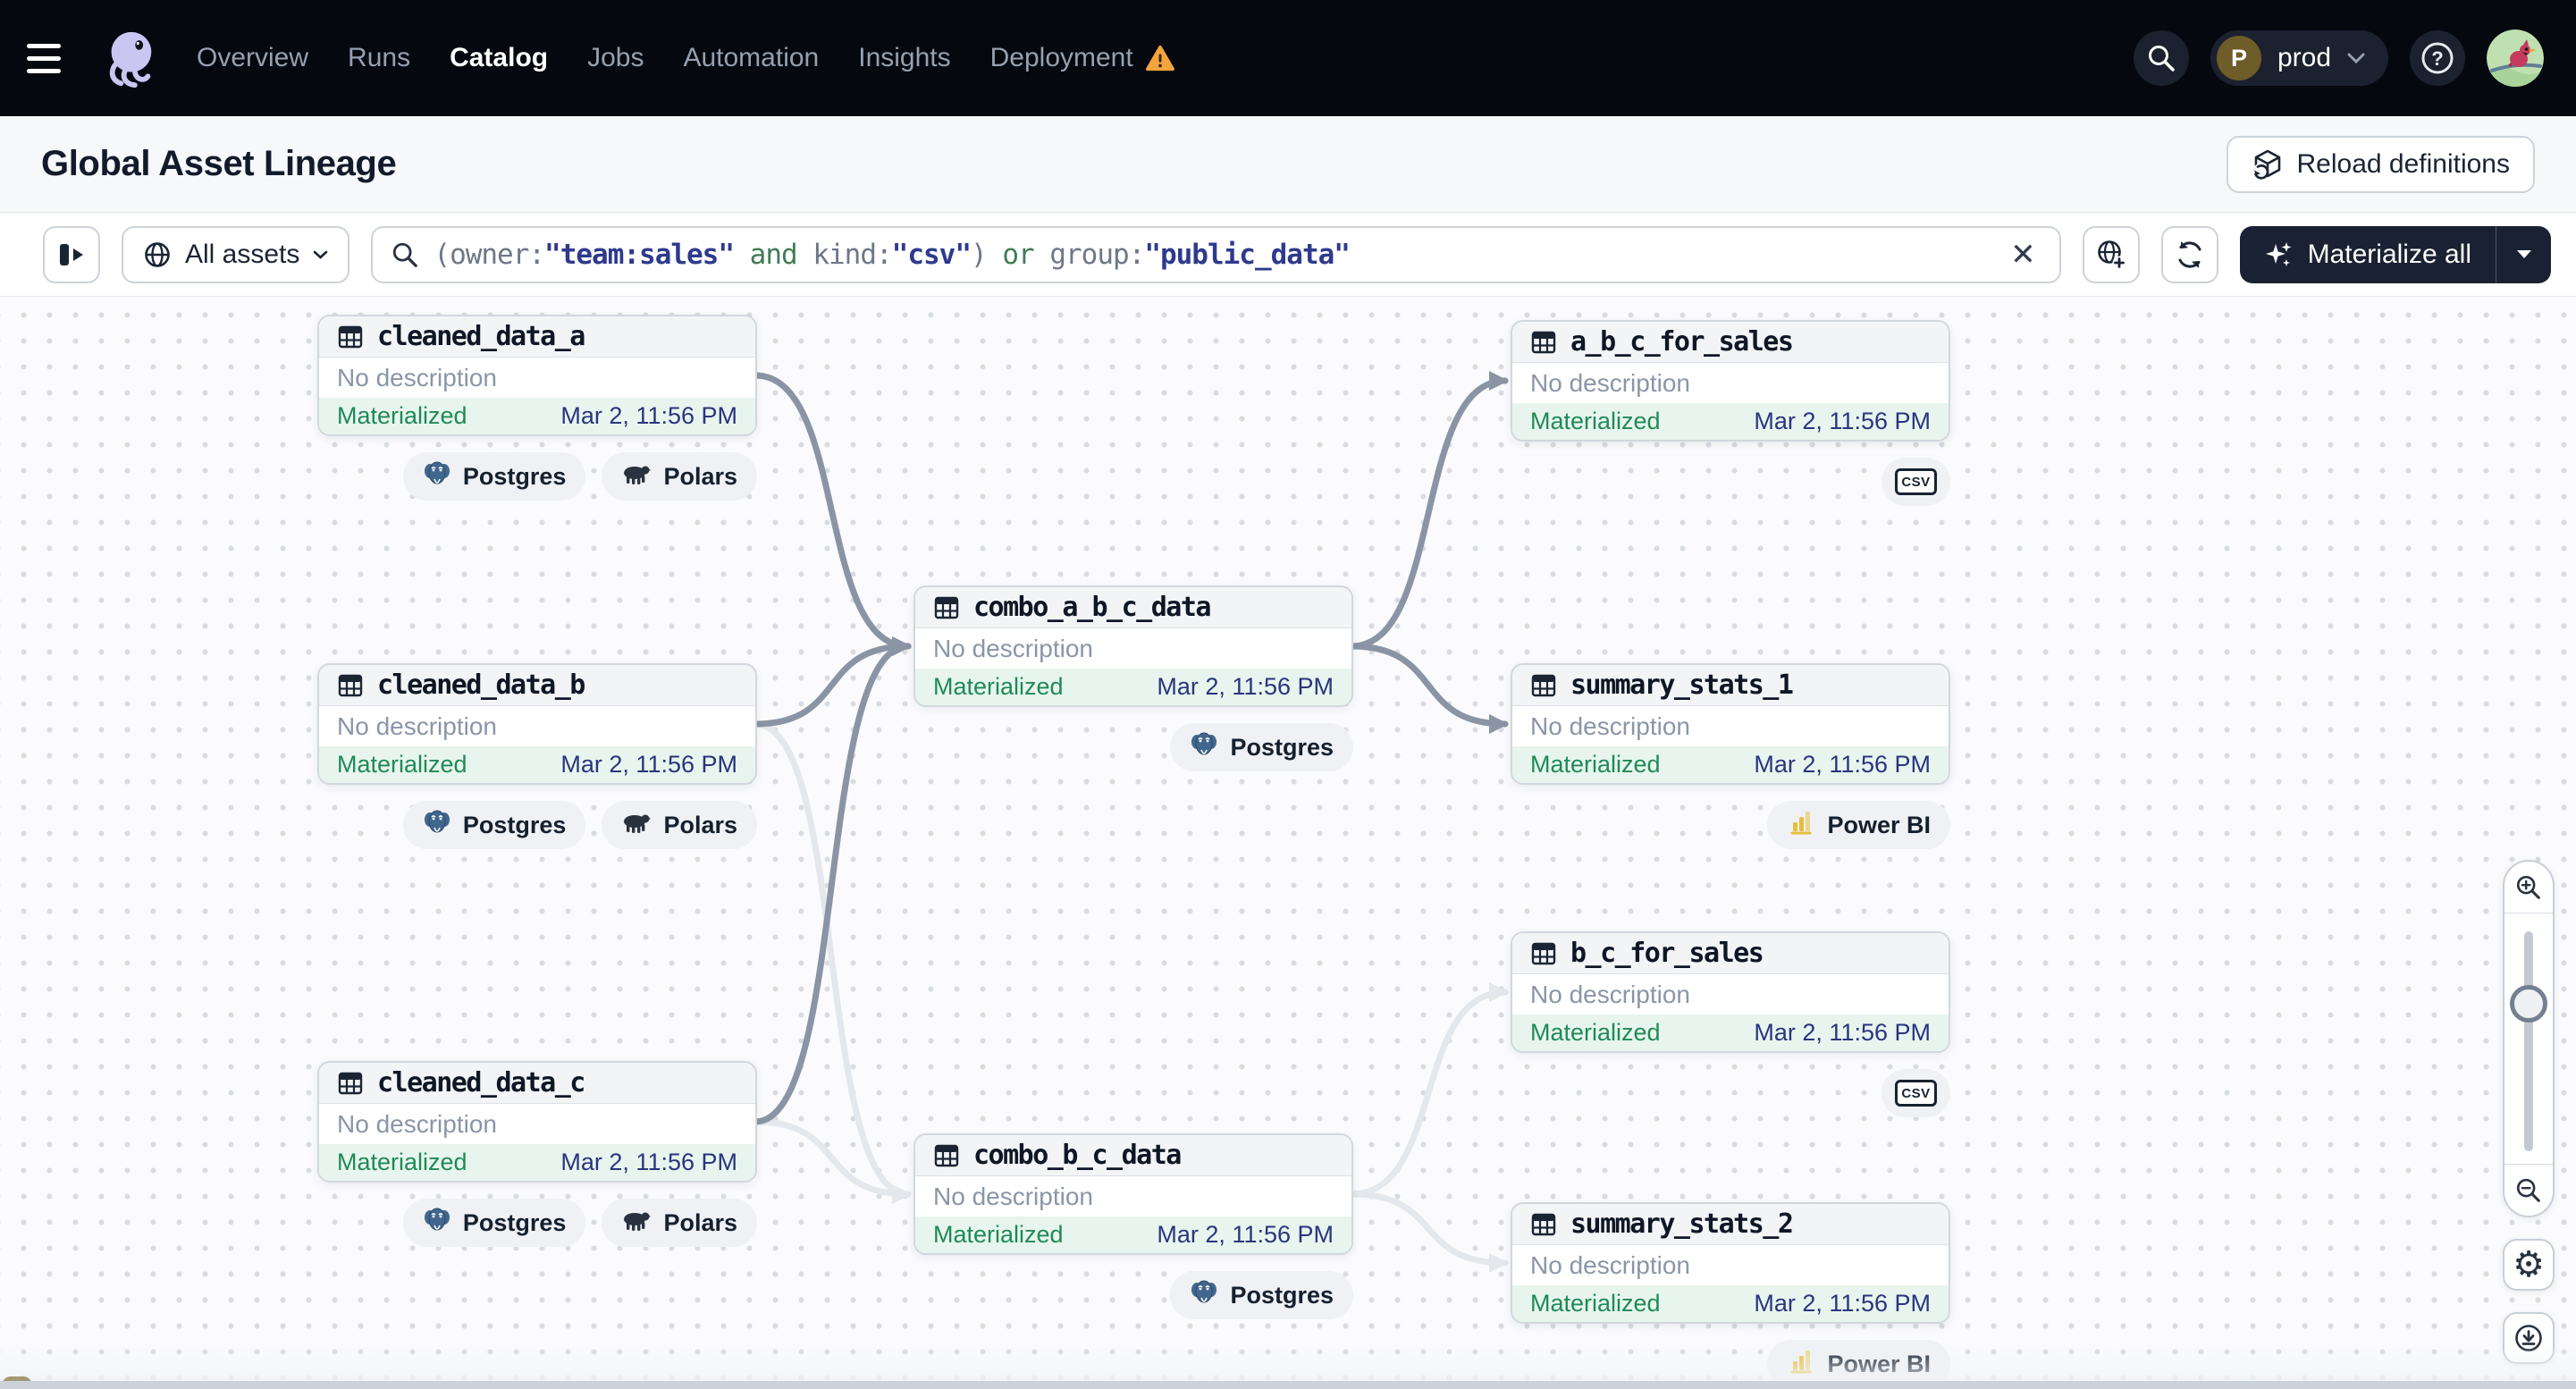  I want to click on zoom-slider-track, so click(2529, 1041).